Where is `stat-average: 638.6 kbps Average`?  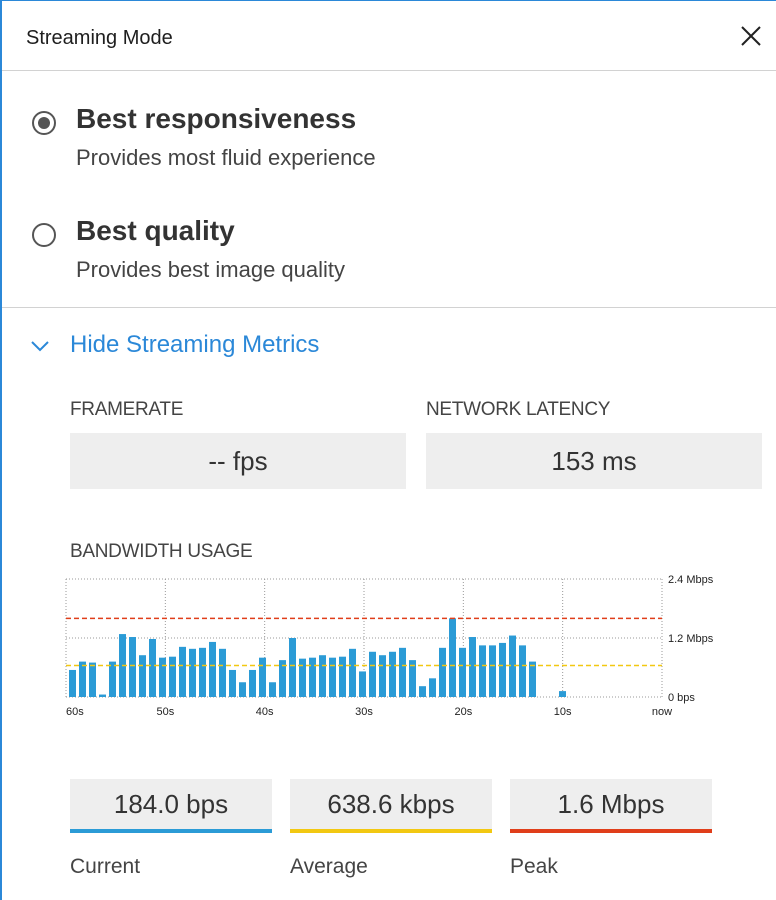 stat-average: 638.6 kbps Average is located at coordinates (391, 829).